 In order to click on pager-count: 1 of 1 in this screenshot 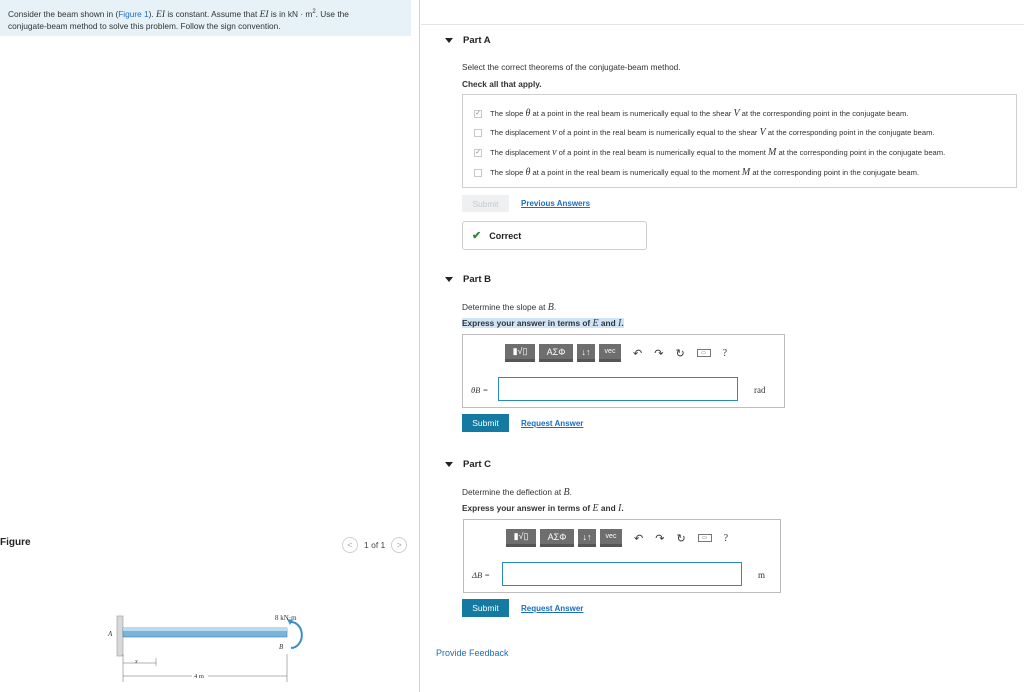, I will do `click(375, 545)`.